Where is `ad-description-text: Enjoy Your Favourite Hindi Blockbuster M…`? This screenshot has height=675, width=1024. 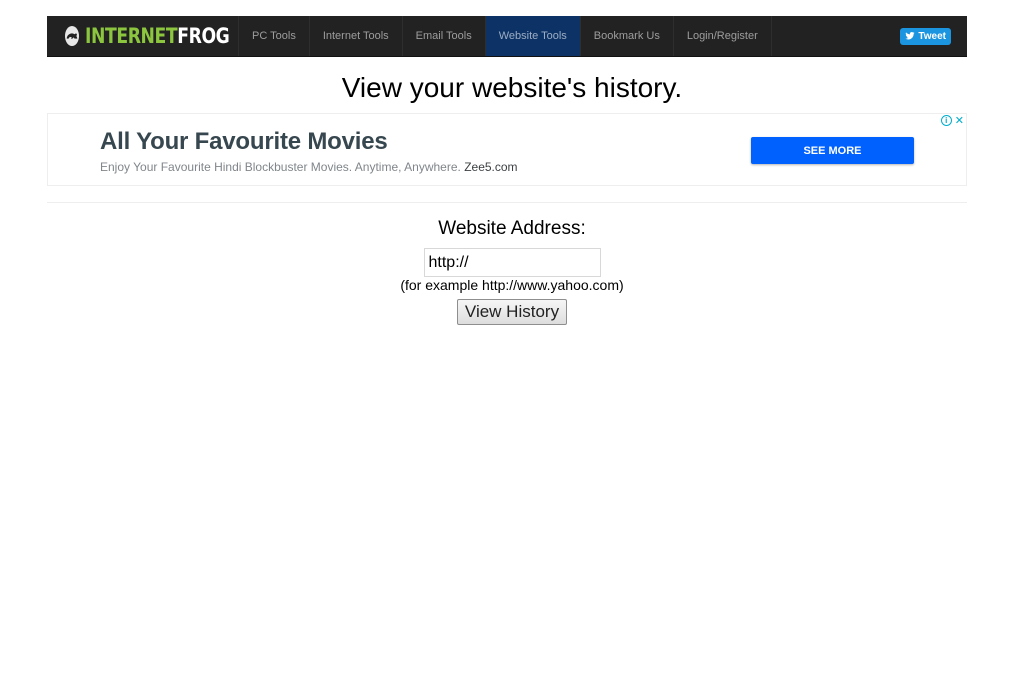
ad-description-text: Enjoy Your Favourite Hindi Blockbuster M… is located at coordinates (280, 167).